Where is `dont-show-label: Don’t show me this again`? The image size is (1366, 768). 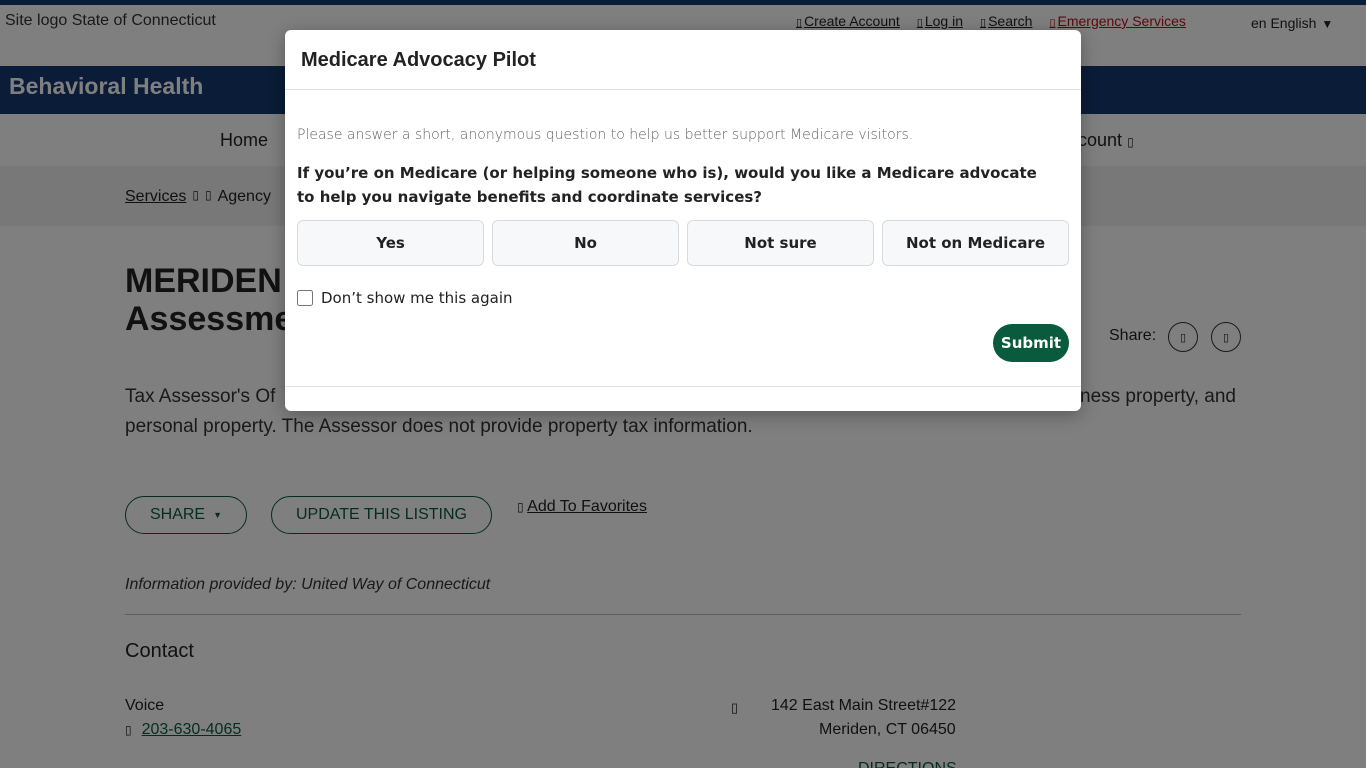 dont-show-label: Don’t show me this again is located at coordinates (417, 298).